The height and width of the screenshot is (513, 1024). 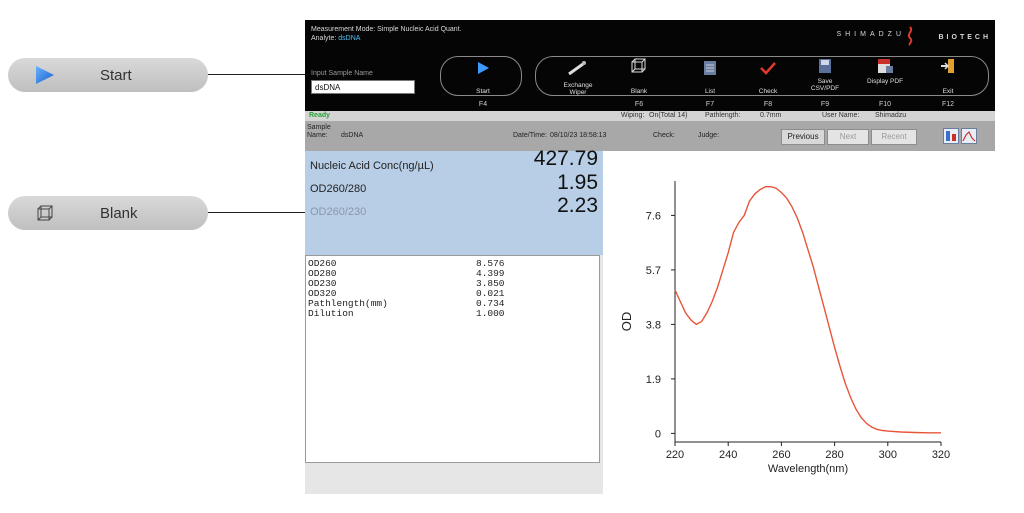 I want to click on user-label: User Name:, so click(x=841, y=115).